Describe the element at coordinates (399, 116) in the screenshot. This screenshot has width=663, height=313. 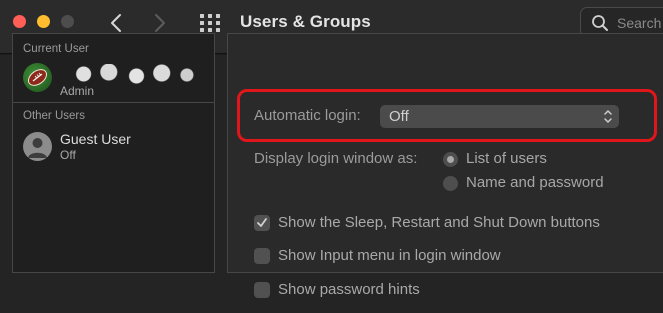
I see `automatic-login-value: Off` at that location.